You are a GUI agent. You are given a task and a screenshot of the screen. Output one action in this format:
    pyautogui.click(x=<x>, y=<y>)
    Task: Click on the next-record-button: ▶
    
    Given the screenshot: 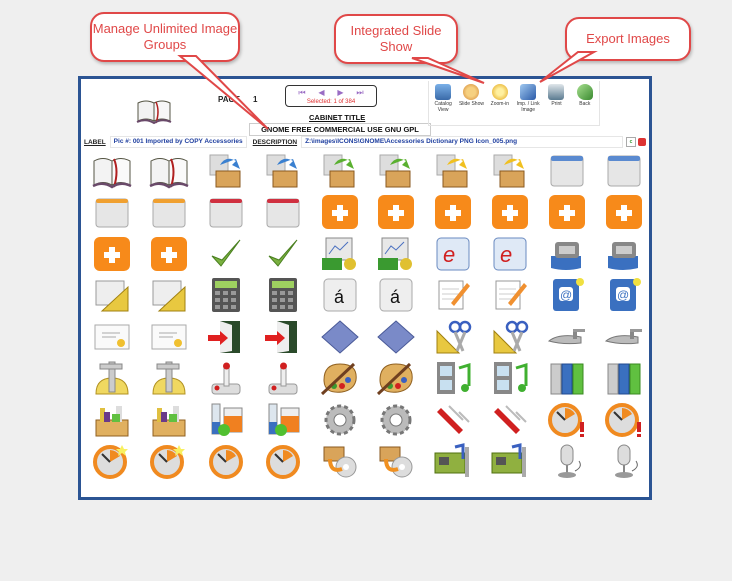 What is the action you would take?
    pyautogui.click(x=340, y=93)
    